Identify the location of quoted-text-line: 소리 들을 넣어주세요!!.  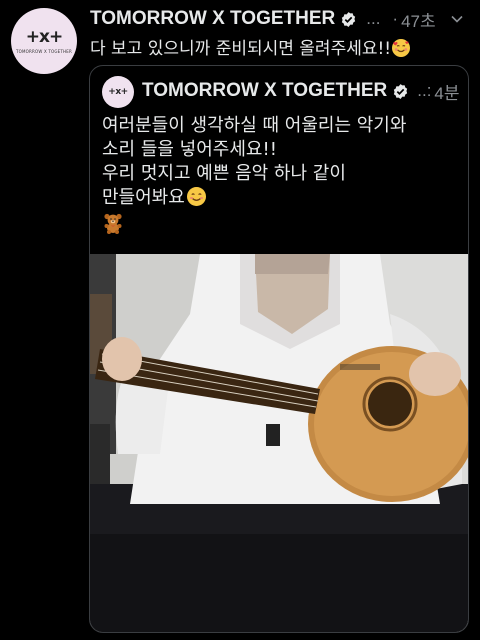
(189, 149).